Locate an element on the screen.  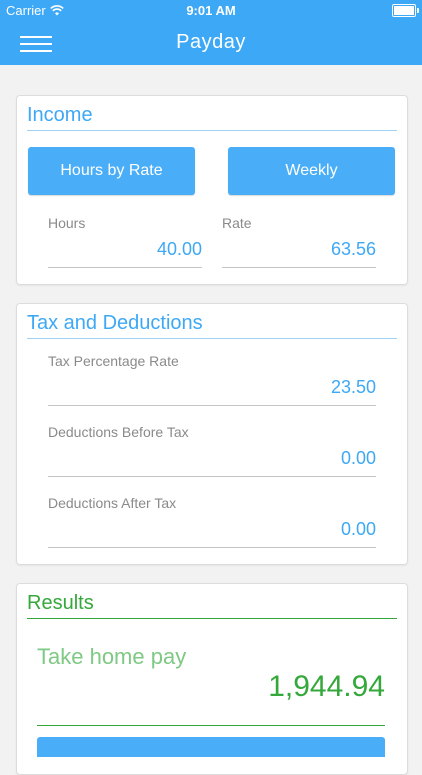
deductions-before-tax-underline is located at coordinates (212, 476).